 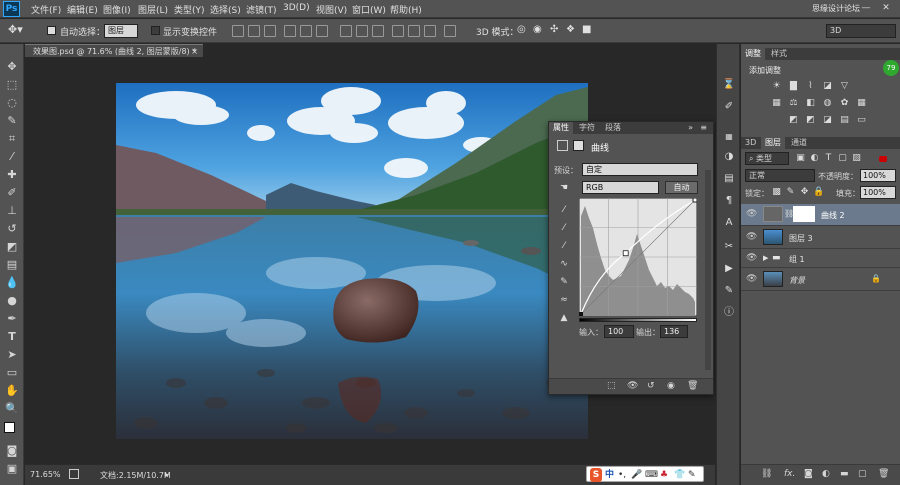 I want to click on auto-align-icon, so click(x=450, y=31).